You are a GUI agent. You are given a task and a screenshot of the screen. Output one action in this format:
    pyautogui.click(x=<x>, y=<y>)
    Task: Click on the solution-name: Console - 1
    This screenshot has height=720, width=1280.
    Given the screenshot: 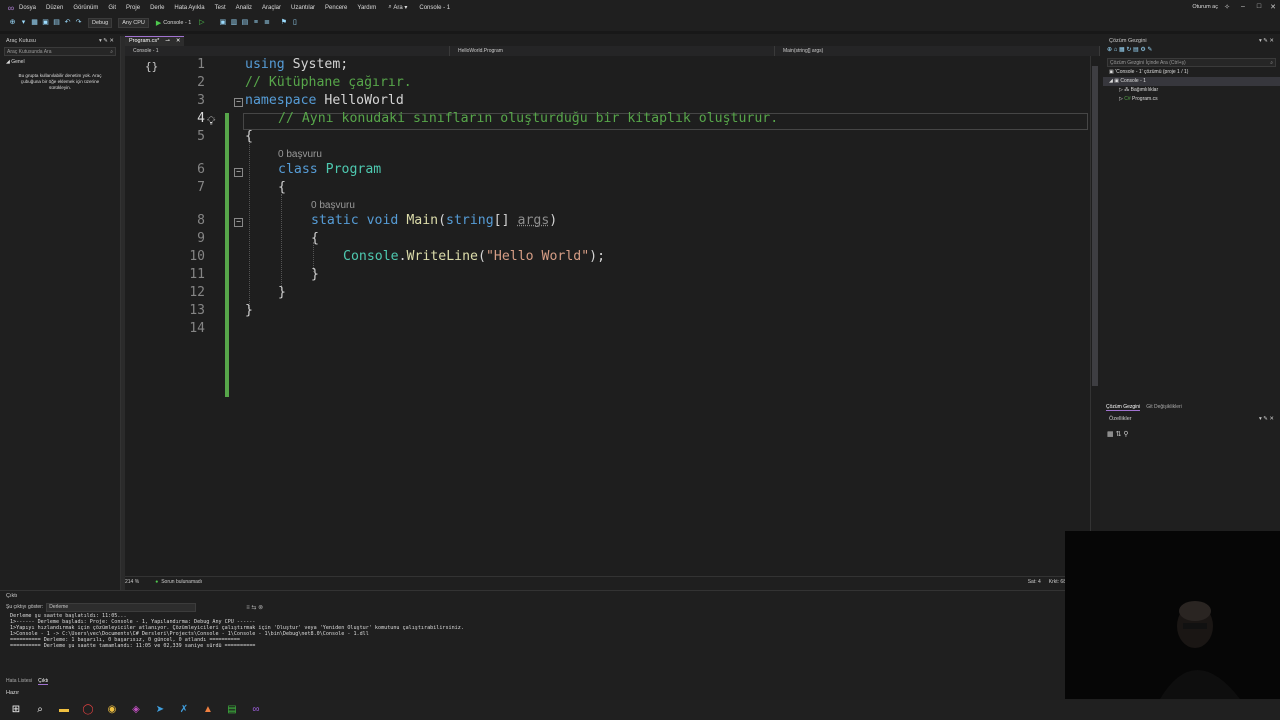 What is the action you would take?
    pyautogui.click(x=435, y=7)
    